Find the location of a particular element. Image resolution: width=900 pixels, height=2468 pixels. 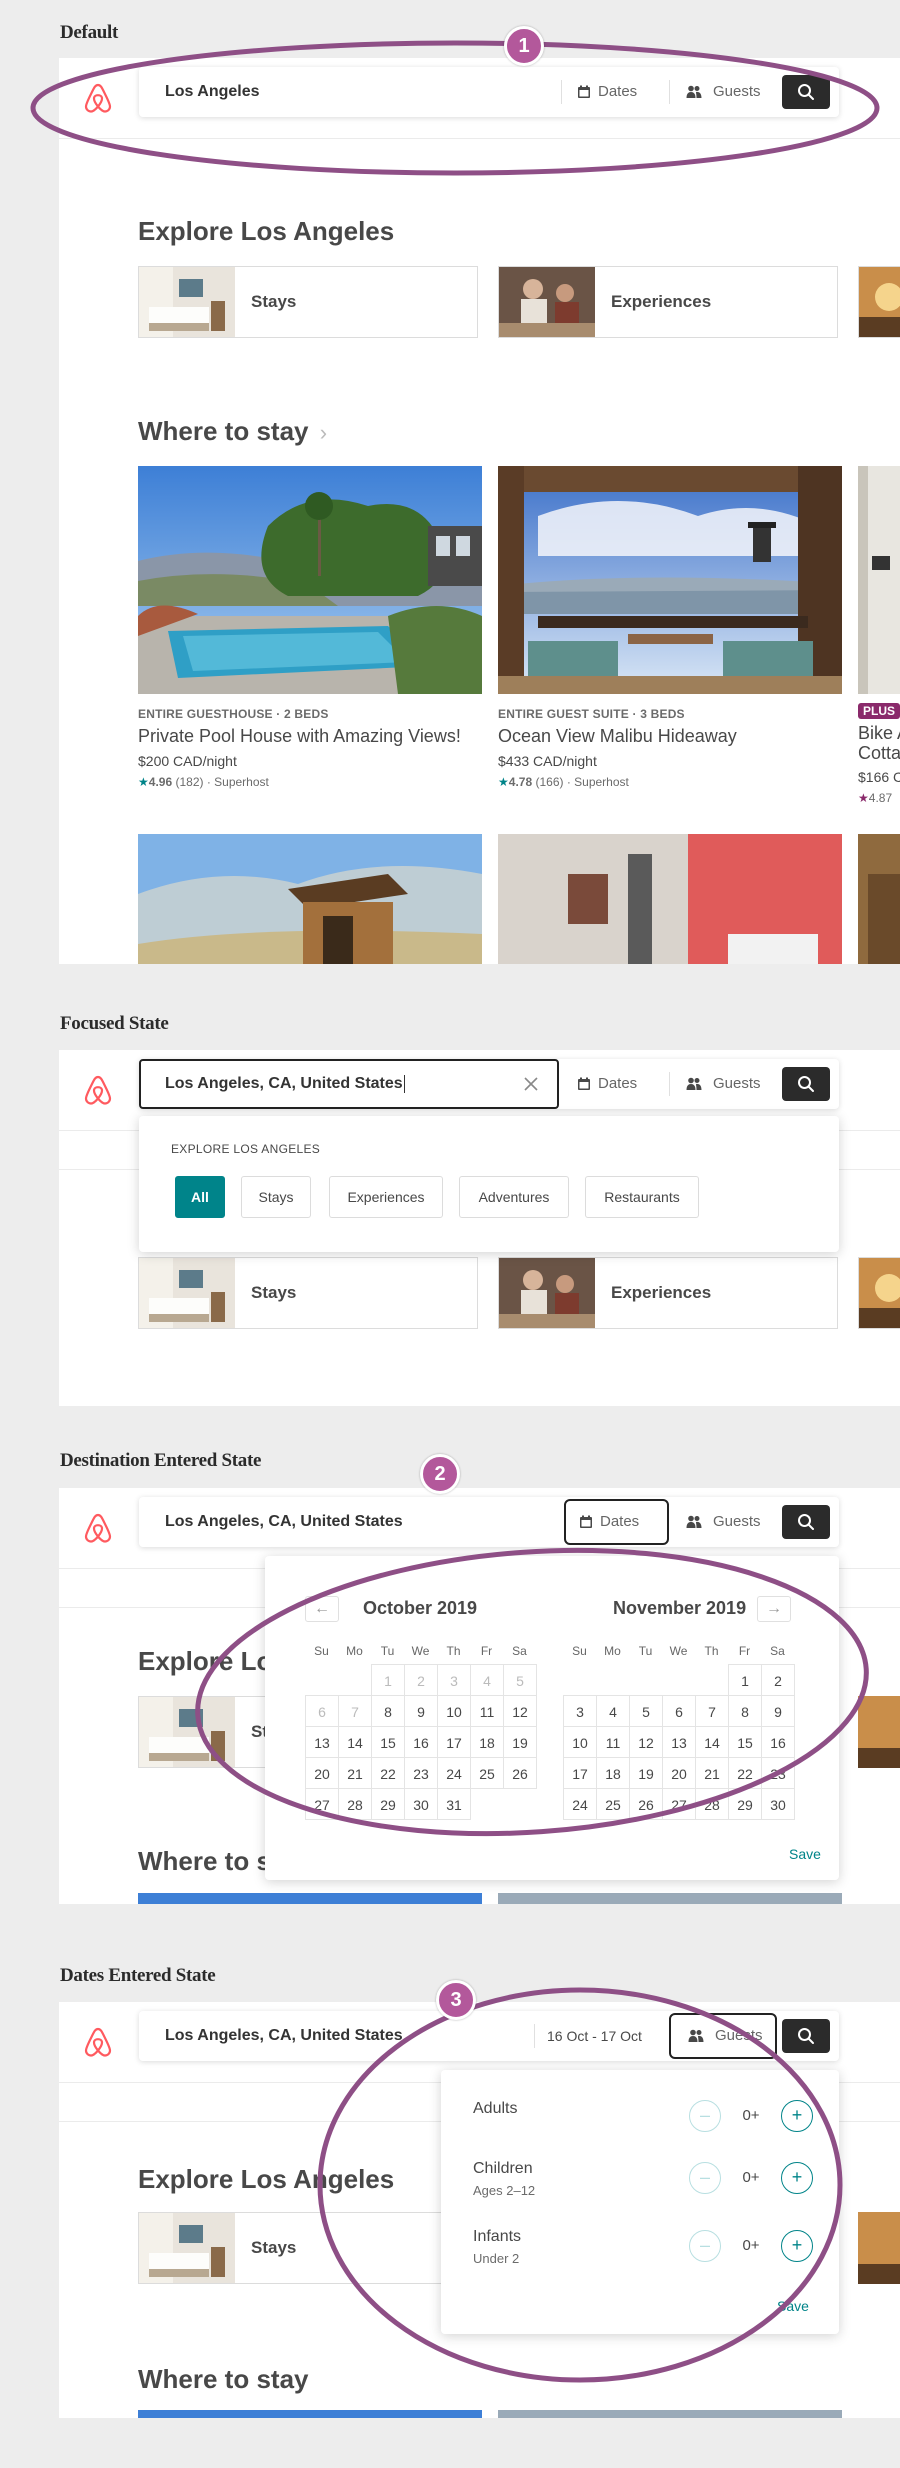

calendar-day: 6 is located at coordinates (679, 1711).